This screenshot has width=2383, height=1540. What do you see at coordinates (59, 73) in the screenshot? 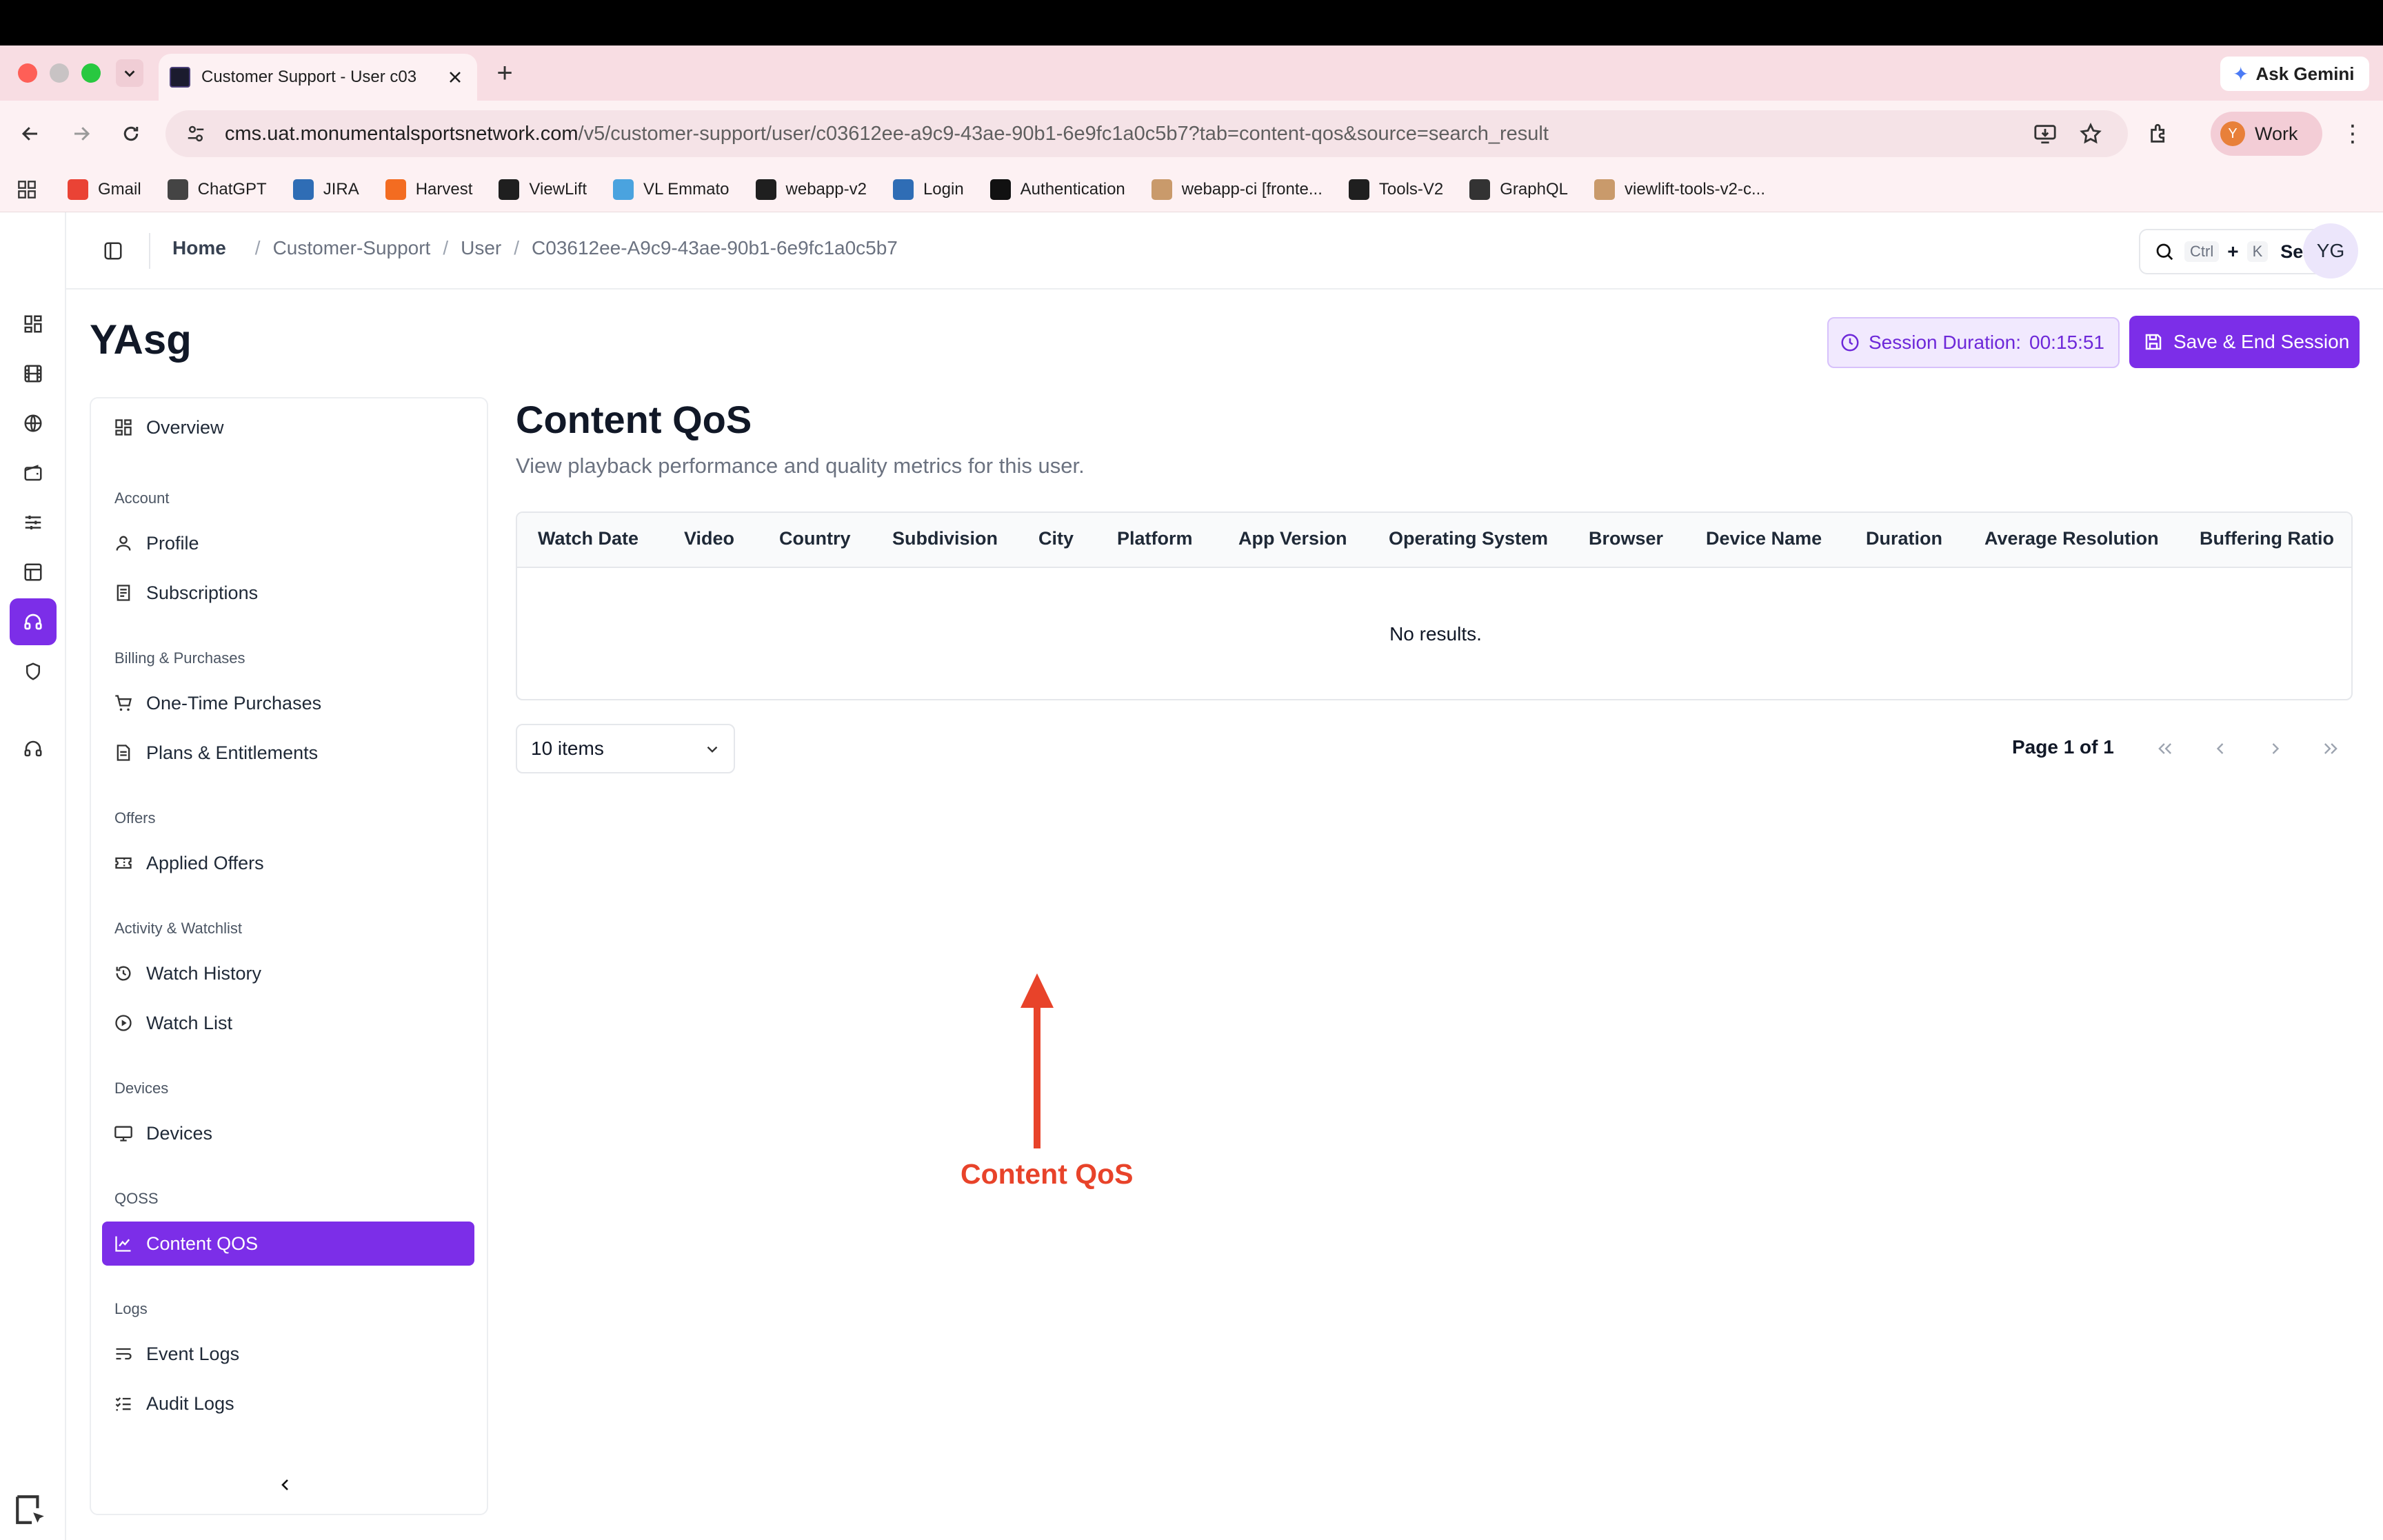
I see `window-minimize-button` at bounding box center [59, 73].